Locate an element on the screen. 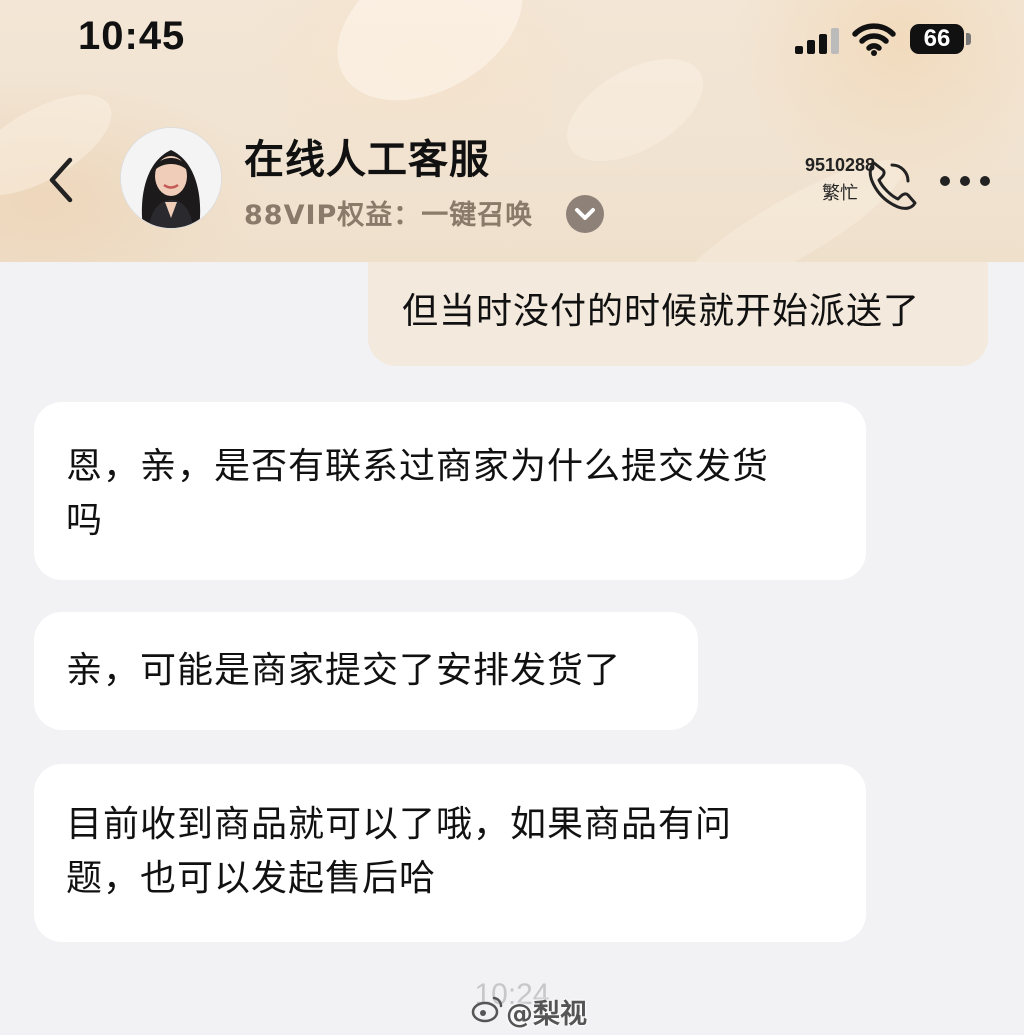 Image resolution: width=1024 pixels, height=1035 pixels. message-bubble-incoming: 目前收到商品就可以了哦，如果商品有问 题，也可以发起售后哈 is located at coordinates (450, 853).